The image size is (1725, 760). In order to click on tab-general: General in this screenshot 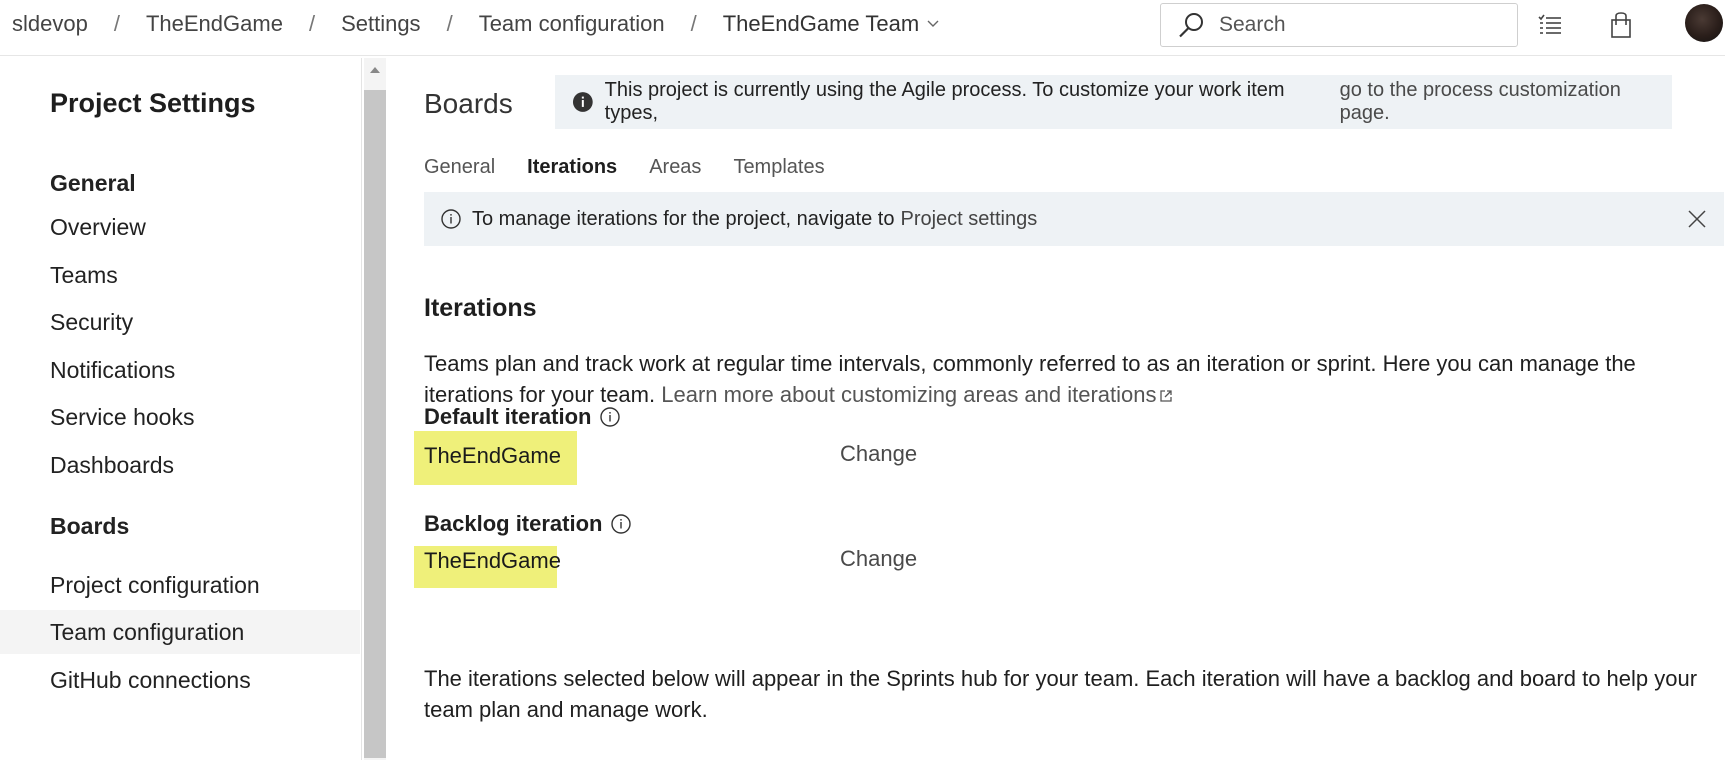, I will do `click(459, 167)`.